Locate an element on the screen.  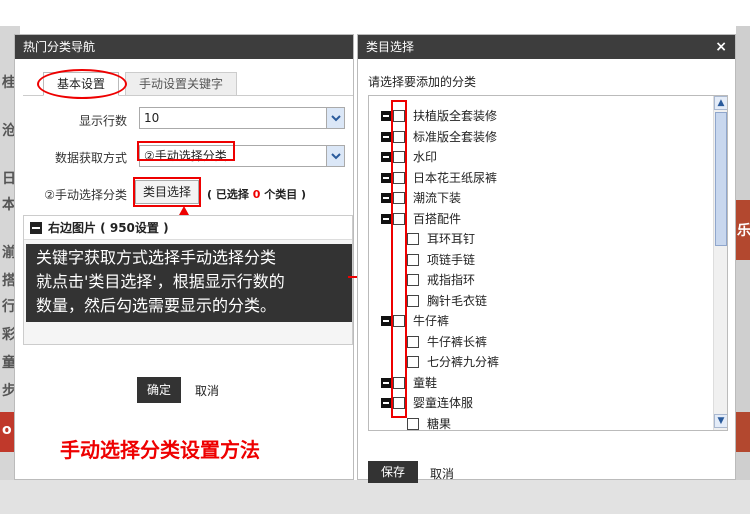
background-text: o is located at coordinates (7, 430).